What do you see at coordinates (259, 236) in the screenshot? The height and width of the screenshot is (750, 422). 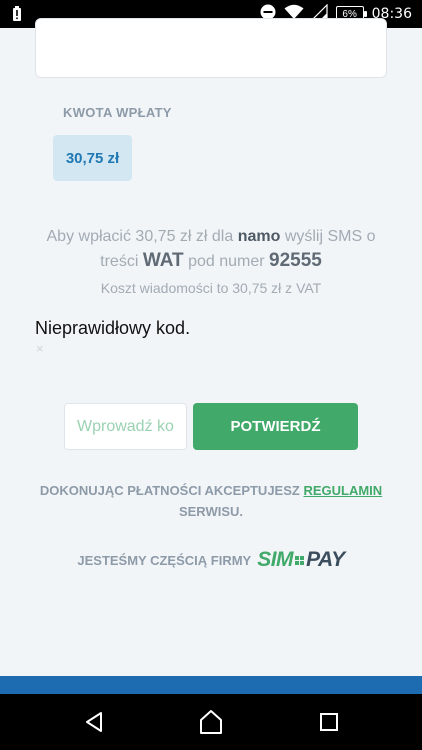 I see `recipient-name: namo` at bounding box center [259, 236].